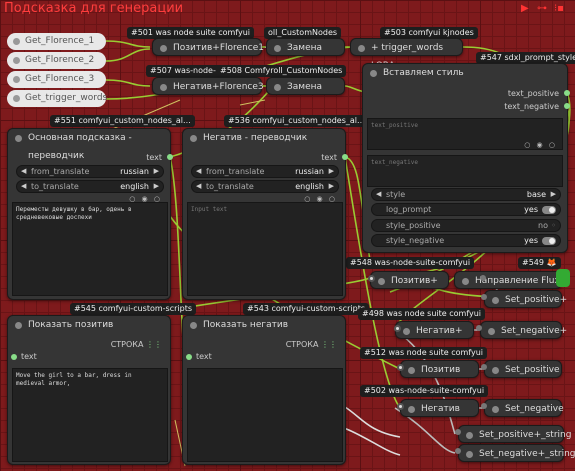  I want to click on getter-florence-2: Get_Florence_2, so click(56, 60).